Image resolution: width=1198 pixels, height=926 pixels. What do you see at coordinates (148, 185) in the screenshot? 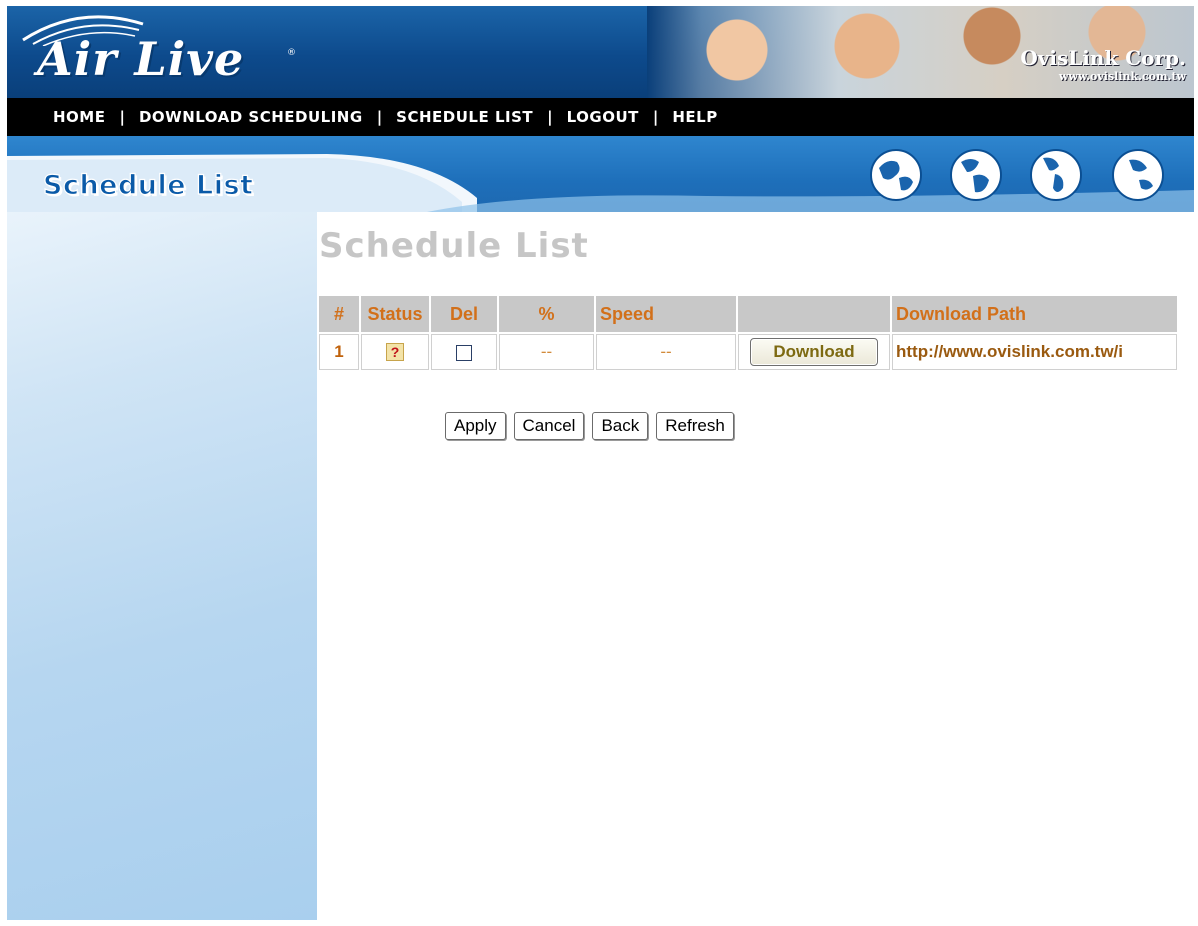
I see `banner-title: Schedule List` at bounding box center [148, 185].